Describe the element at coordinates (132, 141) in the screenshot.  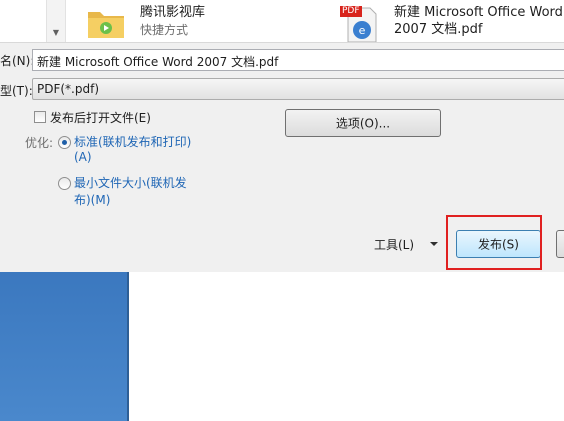
I see `standard-option-label: 标准(联机发布和打印)` at that location.